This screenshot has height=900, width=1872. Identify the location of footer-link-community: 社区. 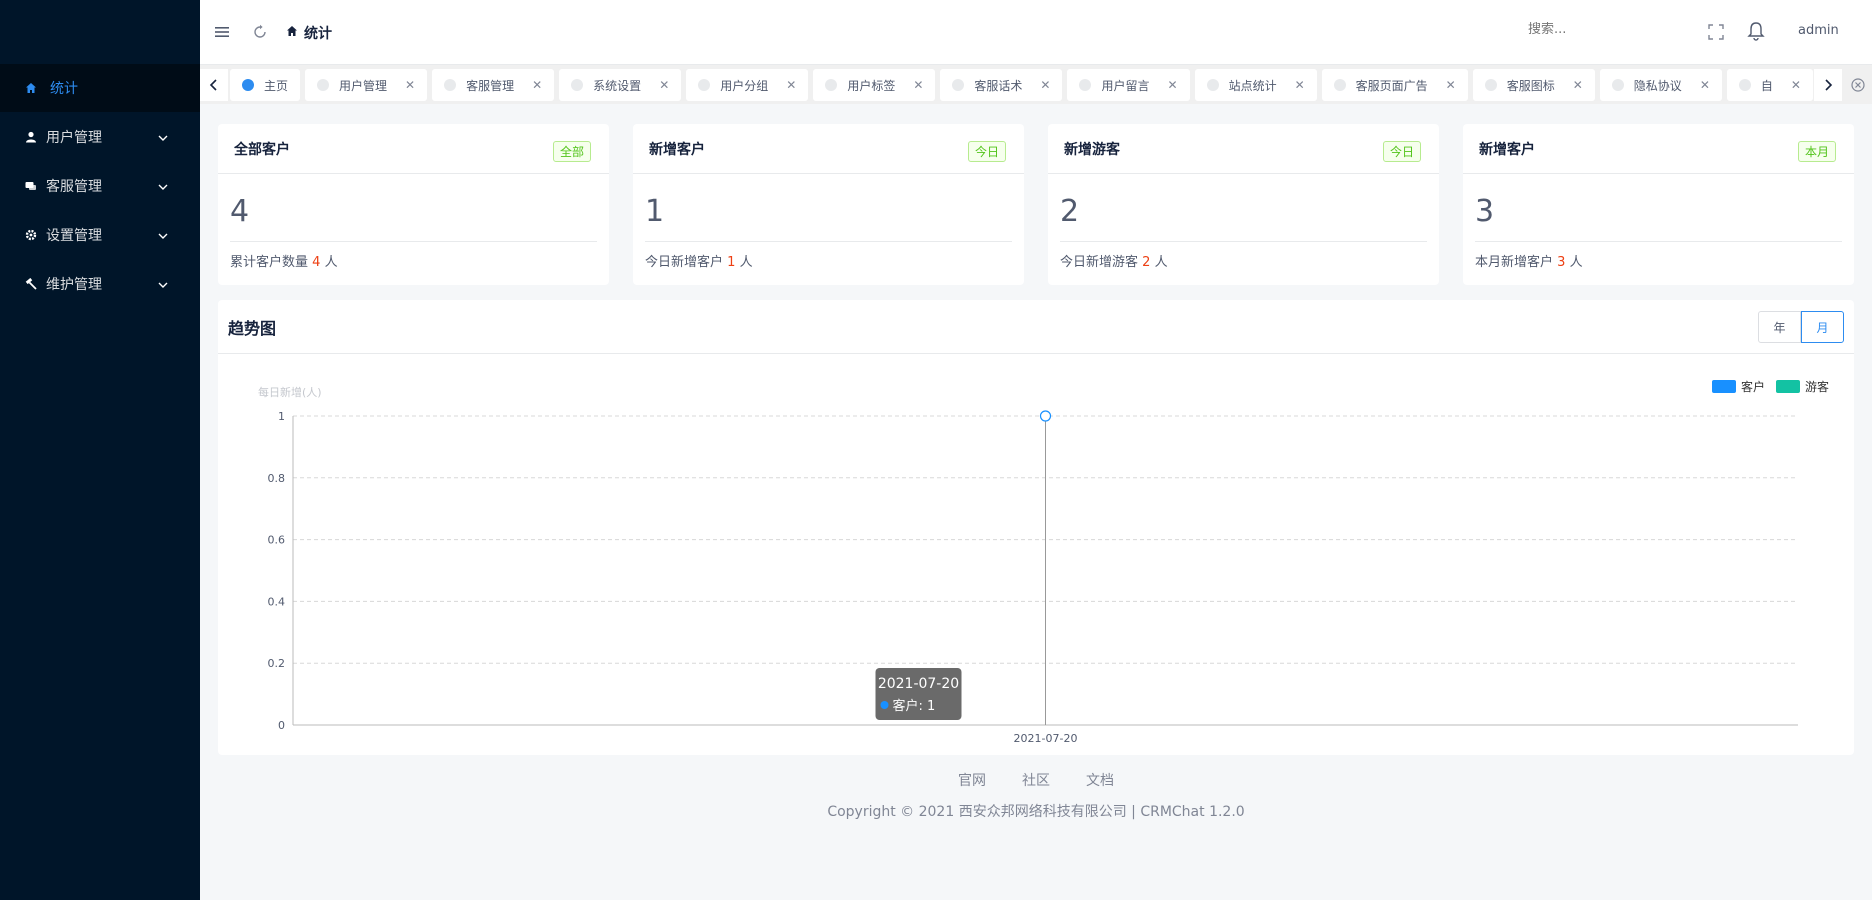
(1036, 780).